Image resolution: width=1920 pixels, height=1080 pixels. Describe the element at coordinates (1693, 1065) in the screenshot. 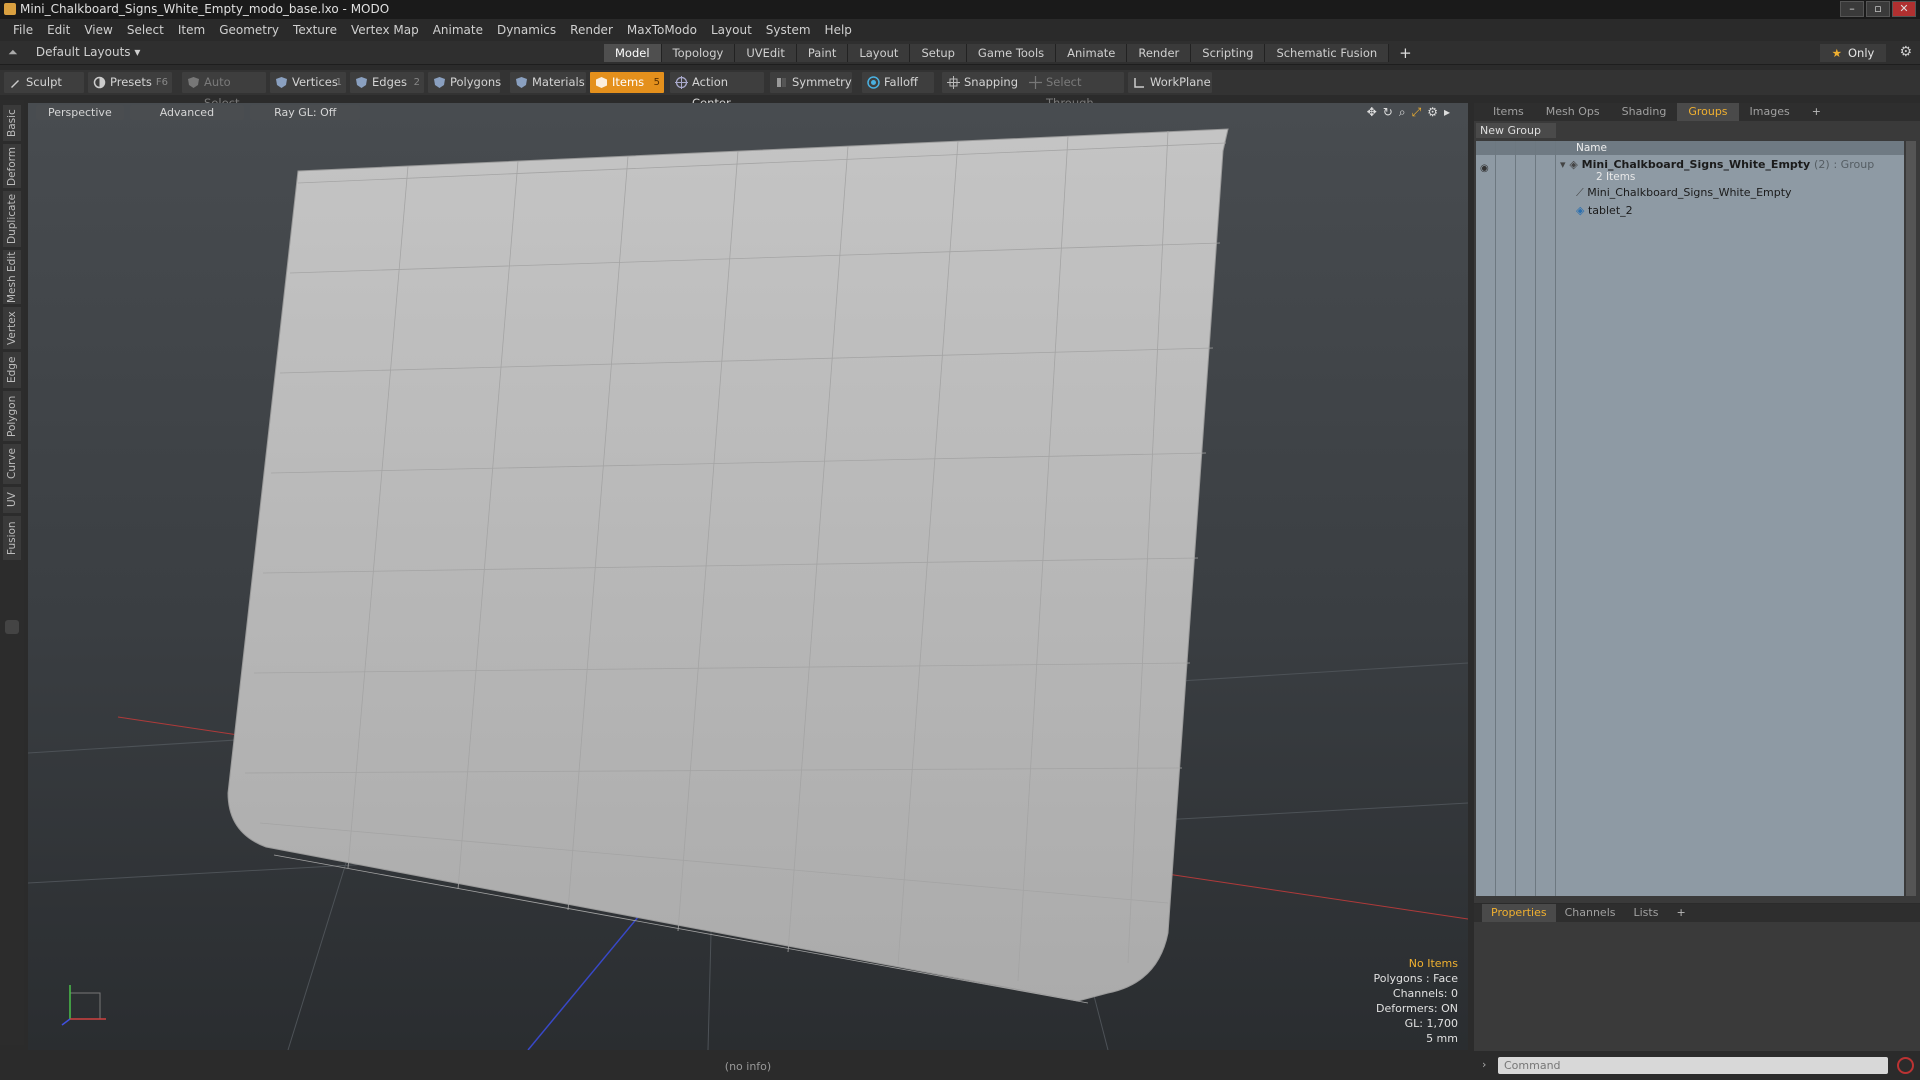

I see `command-input: Command` at that location.